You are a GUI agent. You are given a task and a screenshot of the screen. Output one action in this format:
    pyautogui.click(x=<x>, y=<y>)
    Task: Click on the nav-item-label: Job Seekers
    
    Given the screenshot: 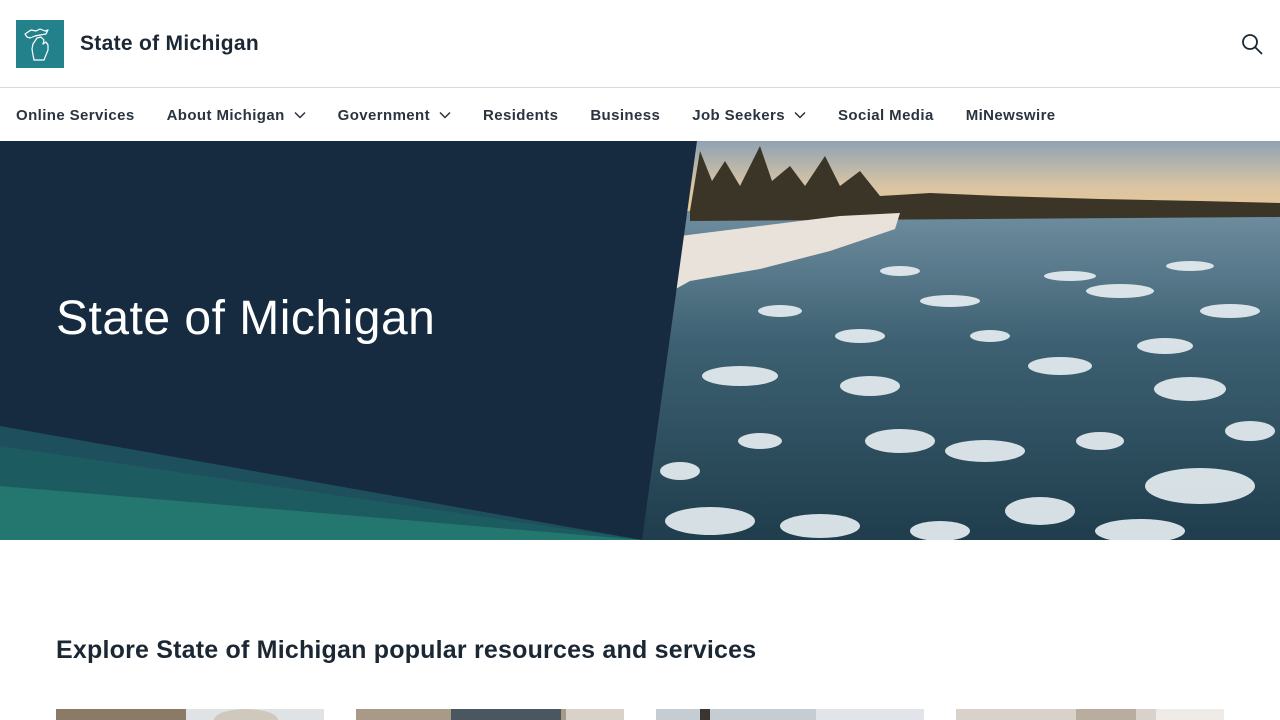 What is the action you would take?
    pyautogui.click(x=739, y=115)
    